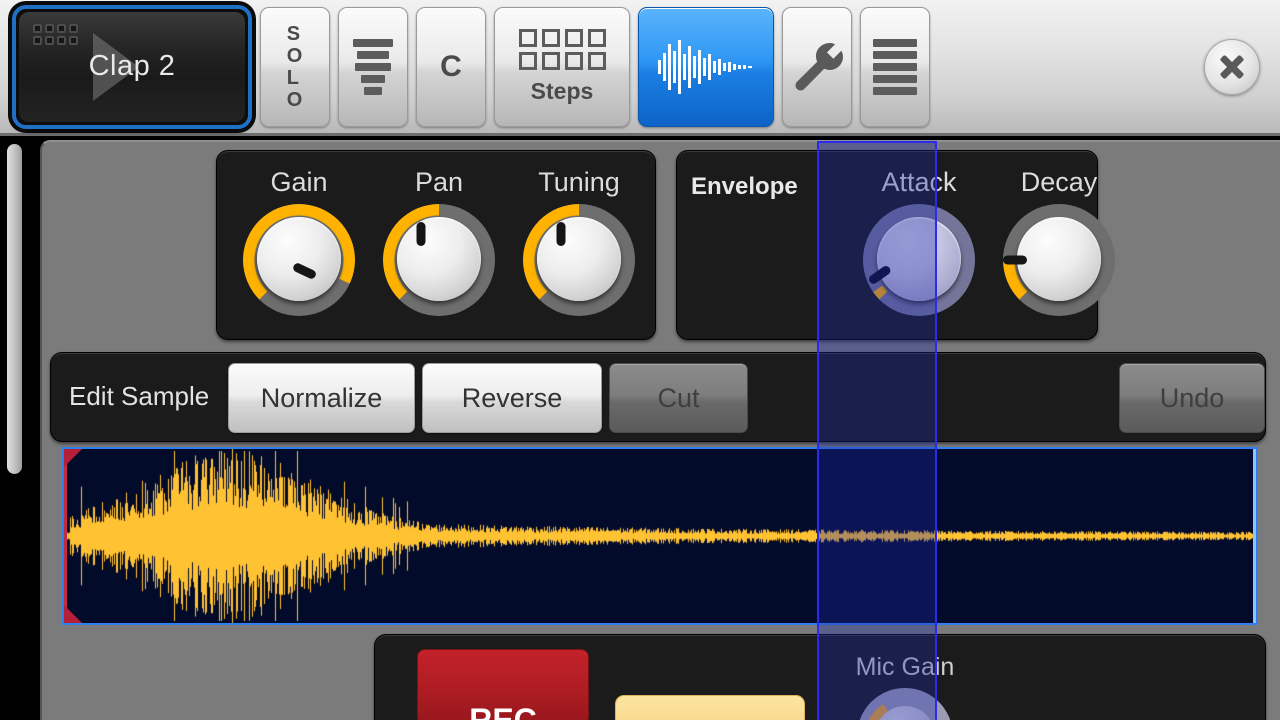  What do you see at coordinates (905, 686) in the screenshot?
I see `mic-gain-control: Mic Gain` at bounding box center [905, 686].